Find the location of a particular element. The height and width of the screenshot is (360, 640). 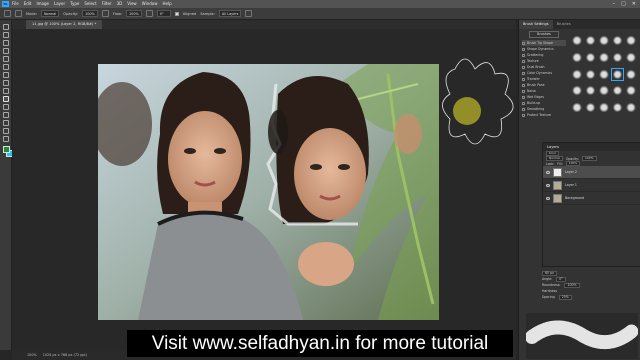

maximize-button: □ is located at coordinates (623, 4).